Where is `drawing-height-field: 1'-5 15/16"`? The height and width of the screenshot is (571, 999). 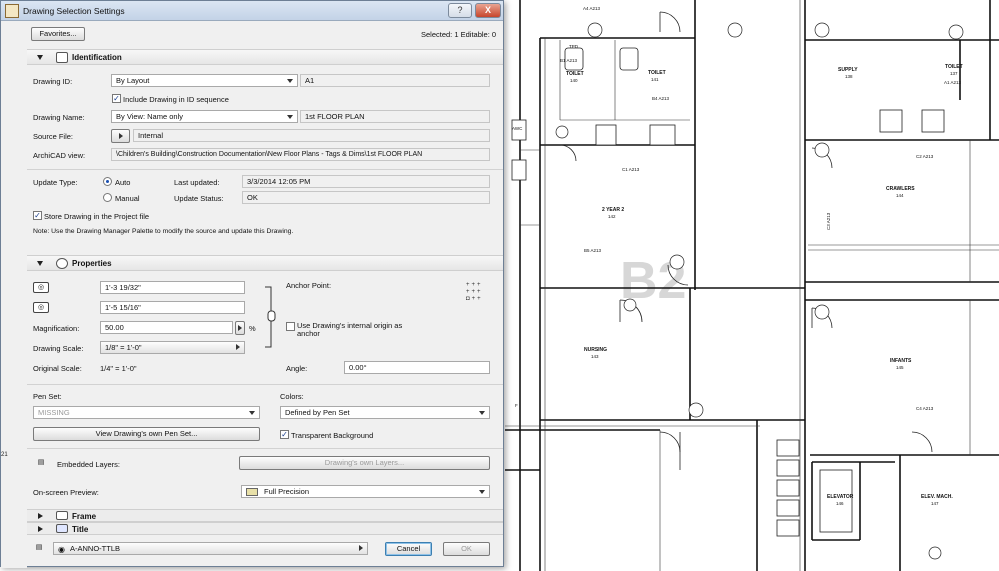 drawing-height-field: 1'-5 15/16" is located at coordinates (172, 307).